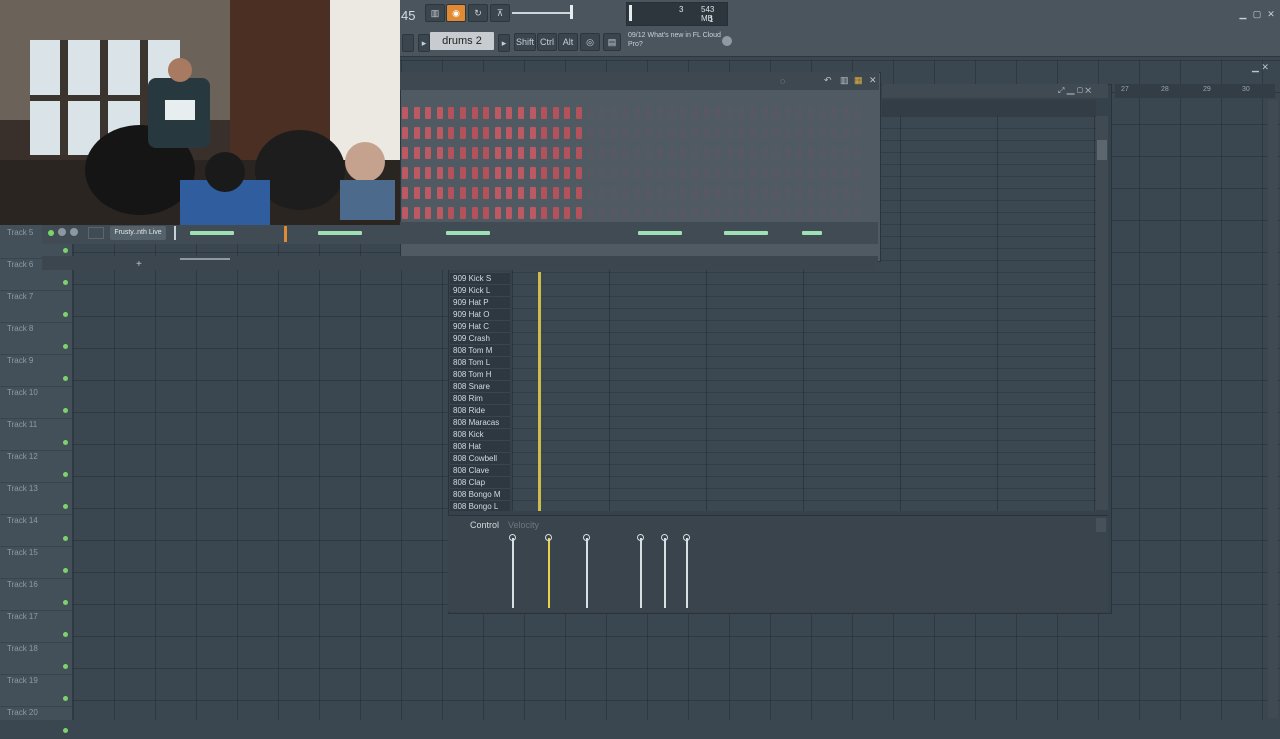  I want to click on news-panel: 09/12 What's new in FL Cloud Pro?, so click(678, 40).